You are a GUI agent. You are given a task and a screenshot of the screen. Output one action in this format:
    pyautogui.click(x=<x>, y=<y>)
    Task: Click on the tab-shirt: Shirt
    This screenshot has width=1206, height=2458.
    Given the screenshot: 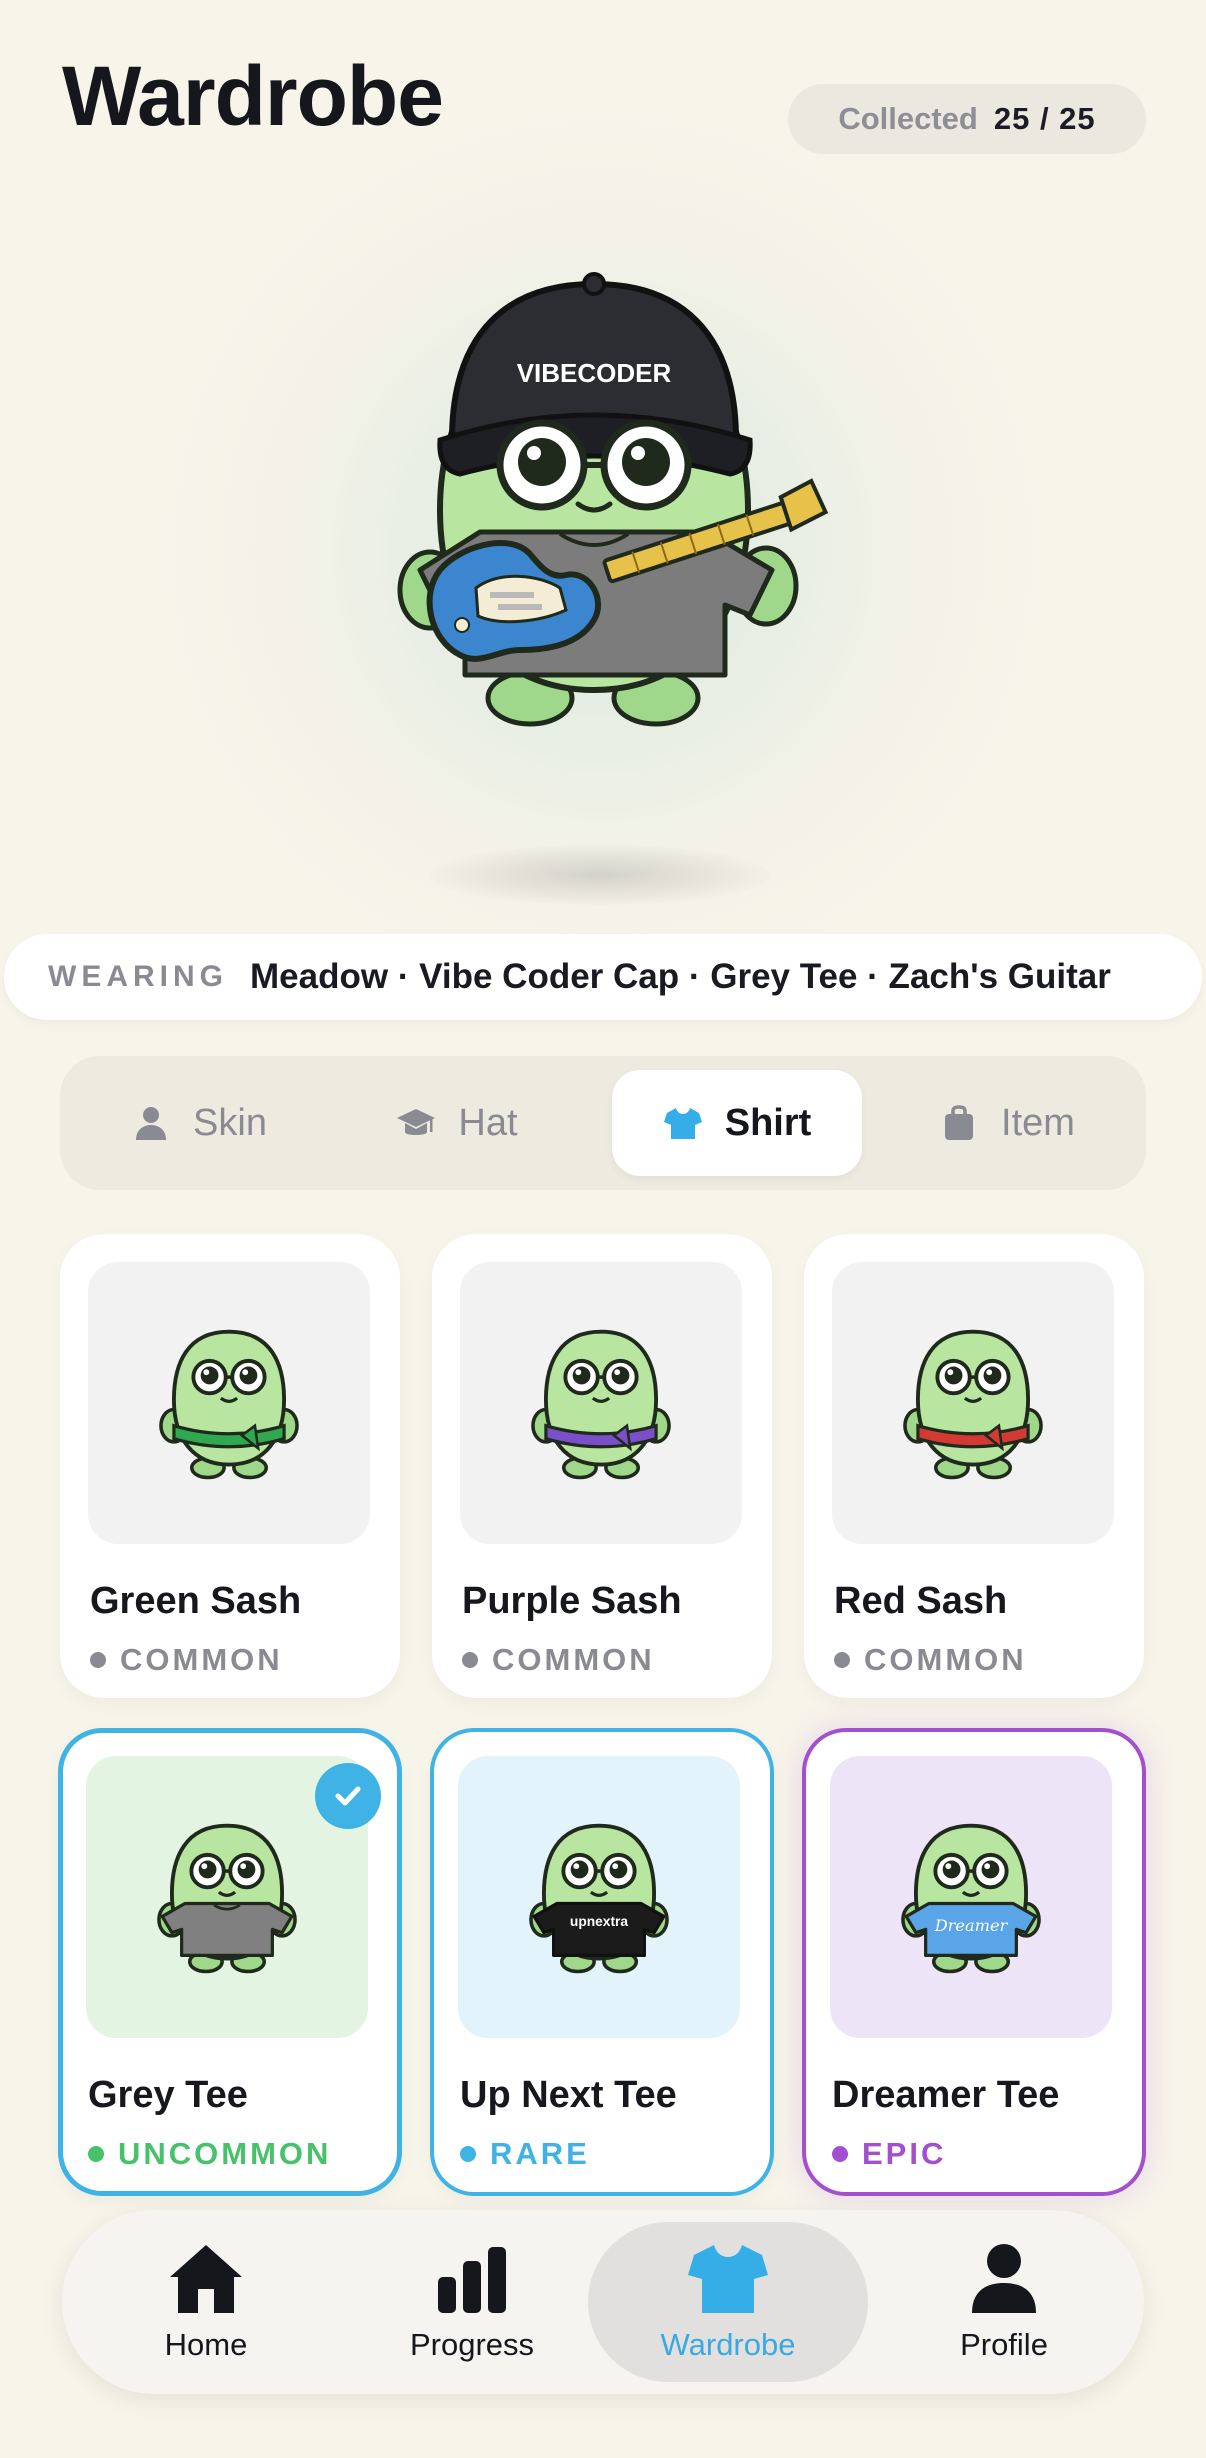 What is the action you would take?
    pyautogui.click(x=737, y=1123)
    